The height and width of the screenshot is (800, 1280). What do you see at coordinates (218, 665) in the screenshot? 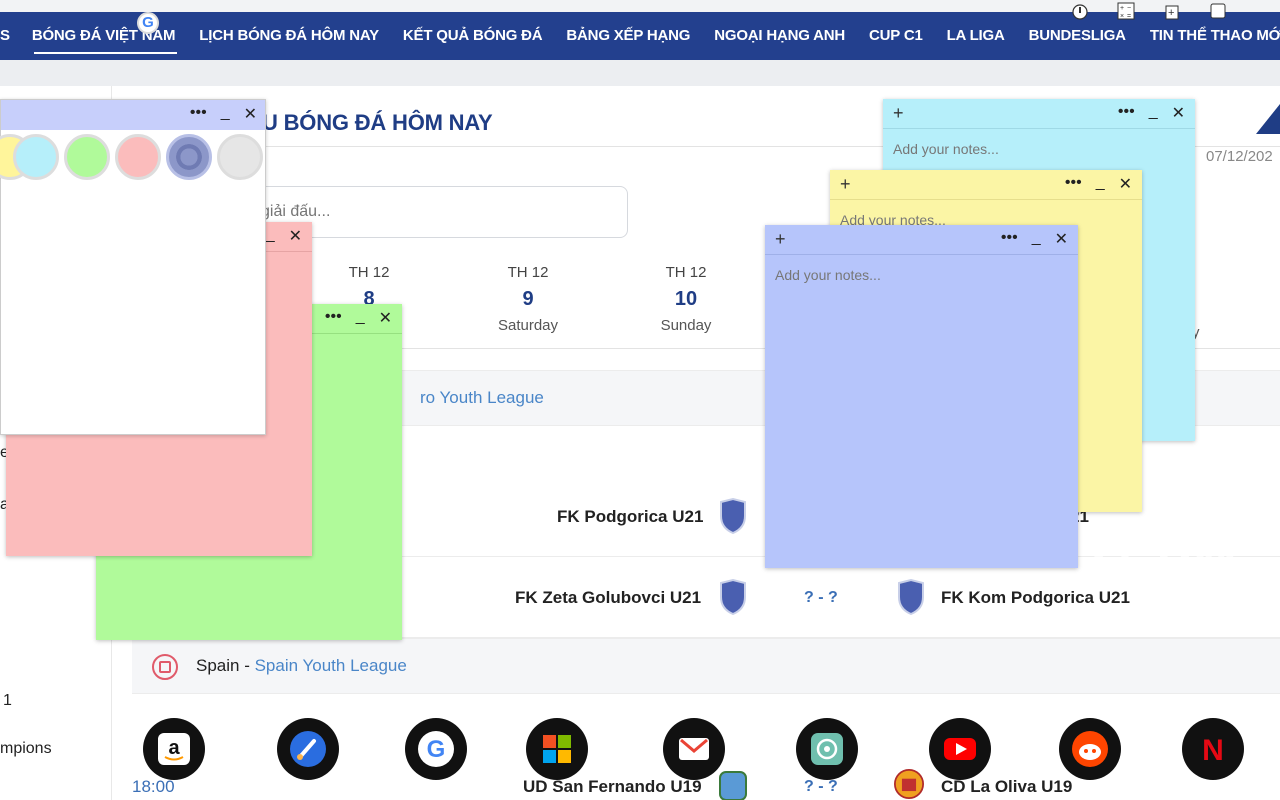
I see `league-country: Spain` at bounding box center [218, 665].